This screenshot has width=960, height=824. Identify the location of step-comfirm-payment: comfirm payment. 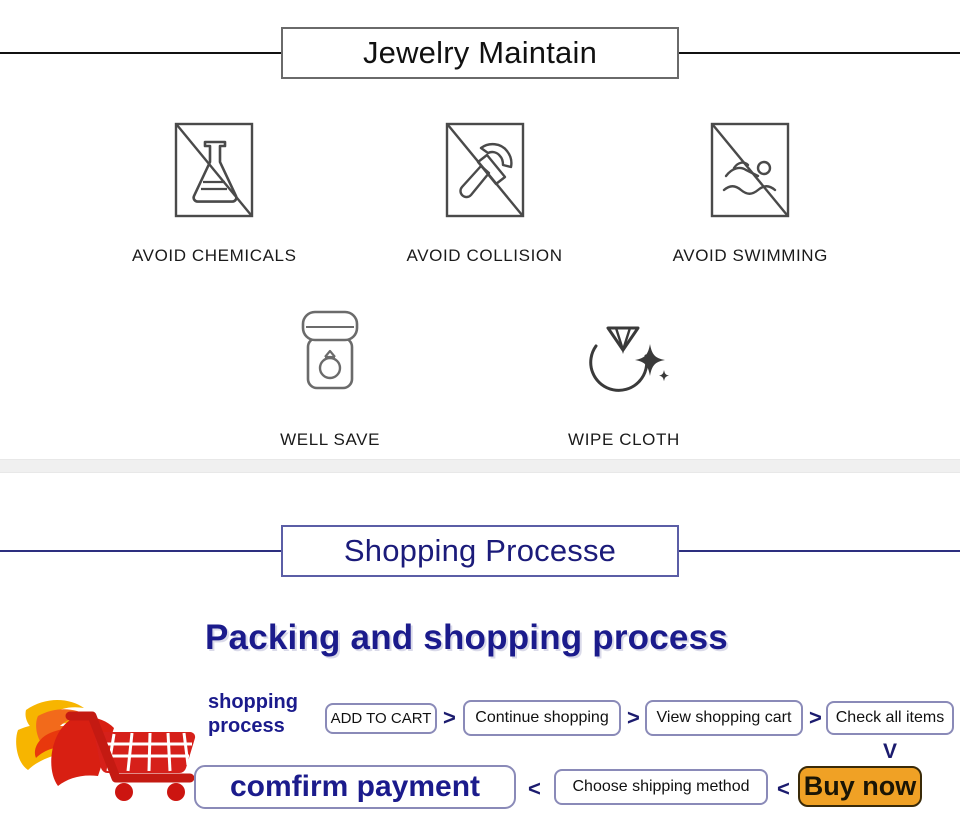
(355, 787).